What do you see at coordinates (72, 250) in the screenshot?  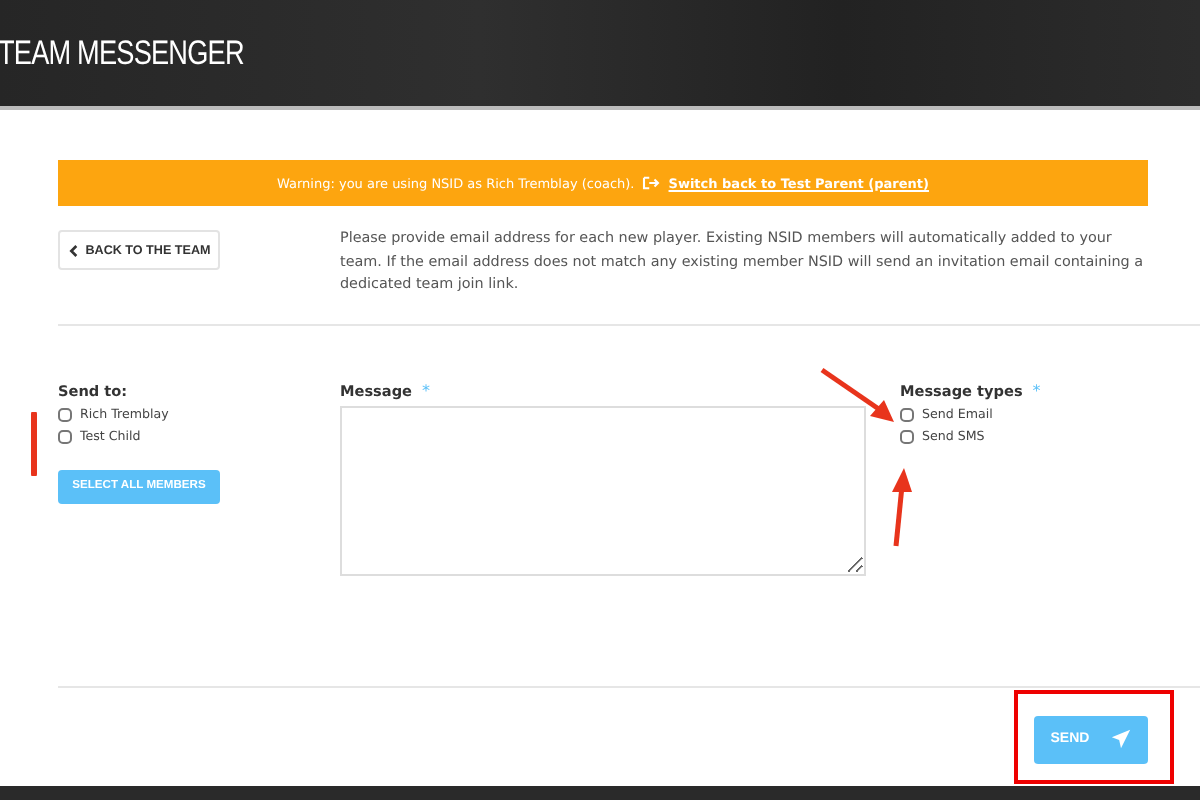 I see `chevron-left-icon` at bounding box center [72, 250].